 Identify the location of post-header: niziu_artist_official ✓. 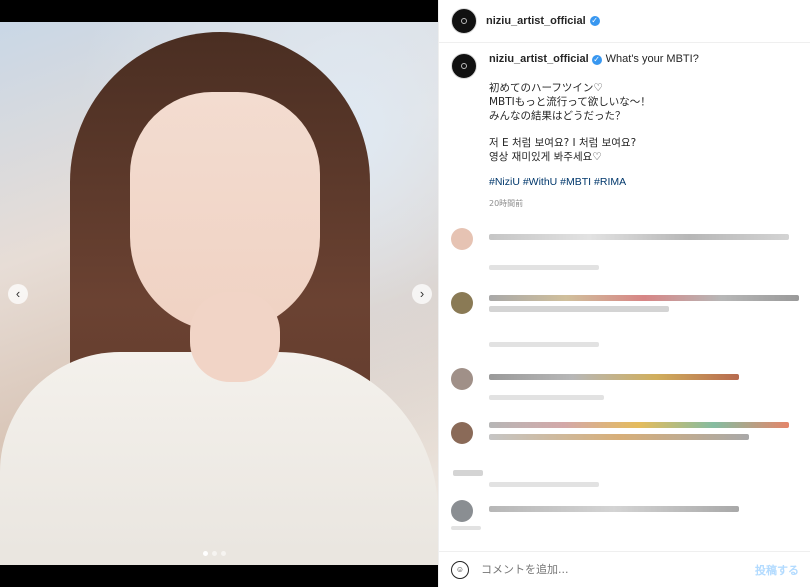
(624, 21).